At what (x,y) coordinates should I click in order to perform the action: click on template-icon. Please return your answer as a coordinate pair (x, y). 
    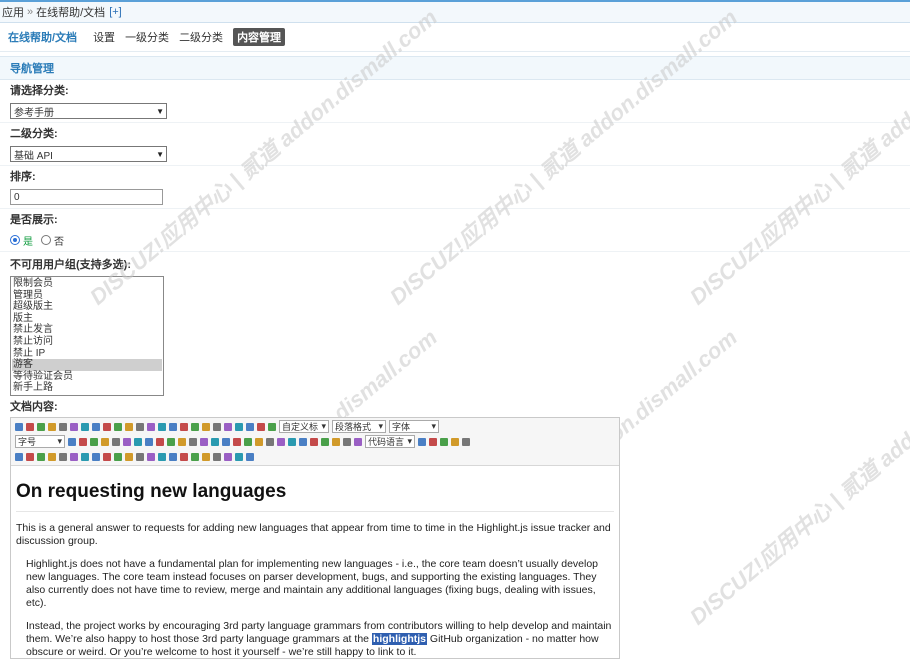
    Looking at the image, I should click on (433, 441).